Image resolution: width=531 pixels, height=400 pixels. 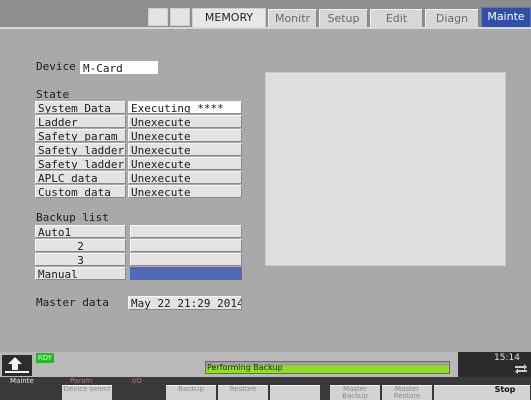 What do you see at coordinates (185, 191) in the screenshot?
I see `state-row-value-custom-data: Unexecute` at bounding box center [185, 191].